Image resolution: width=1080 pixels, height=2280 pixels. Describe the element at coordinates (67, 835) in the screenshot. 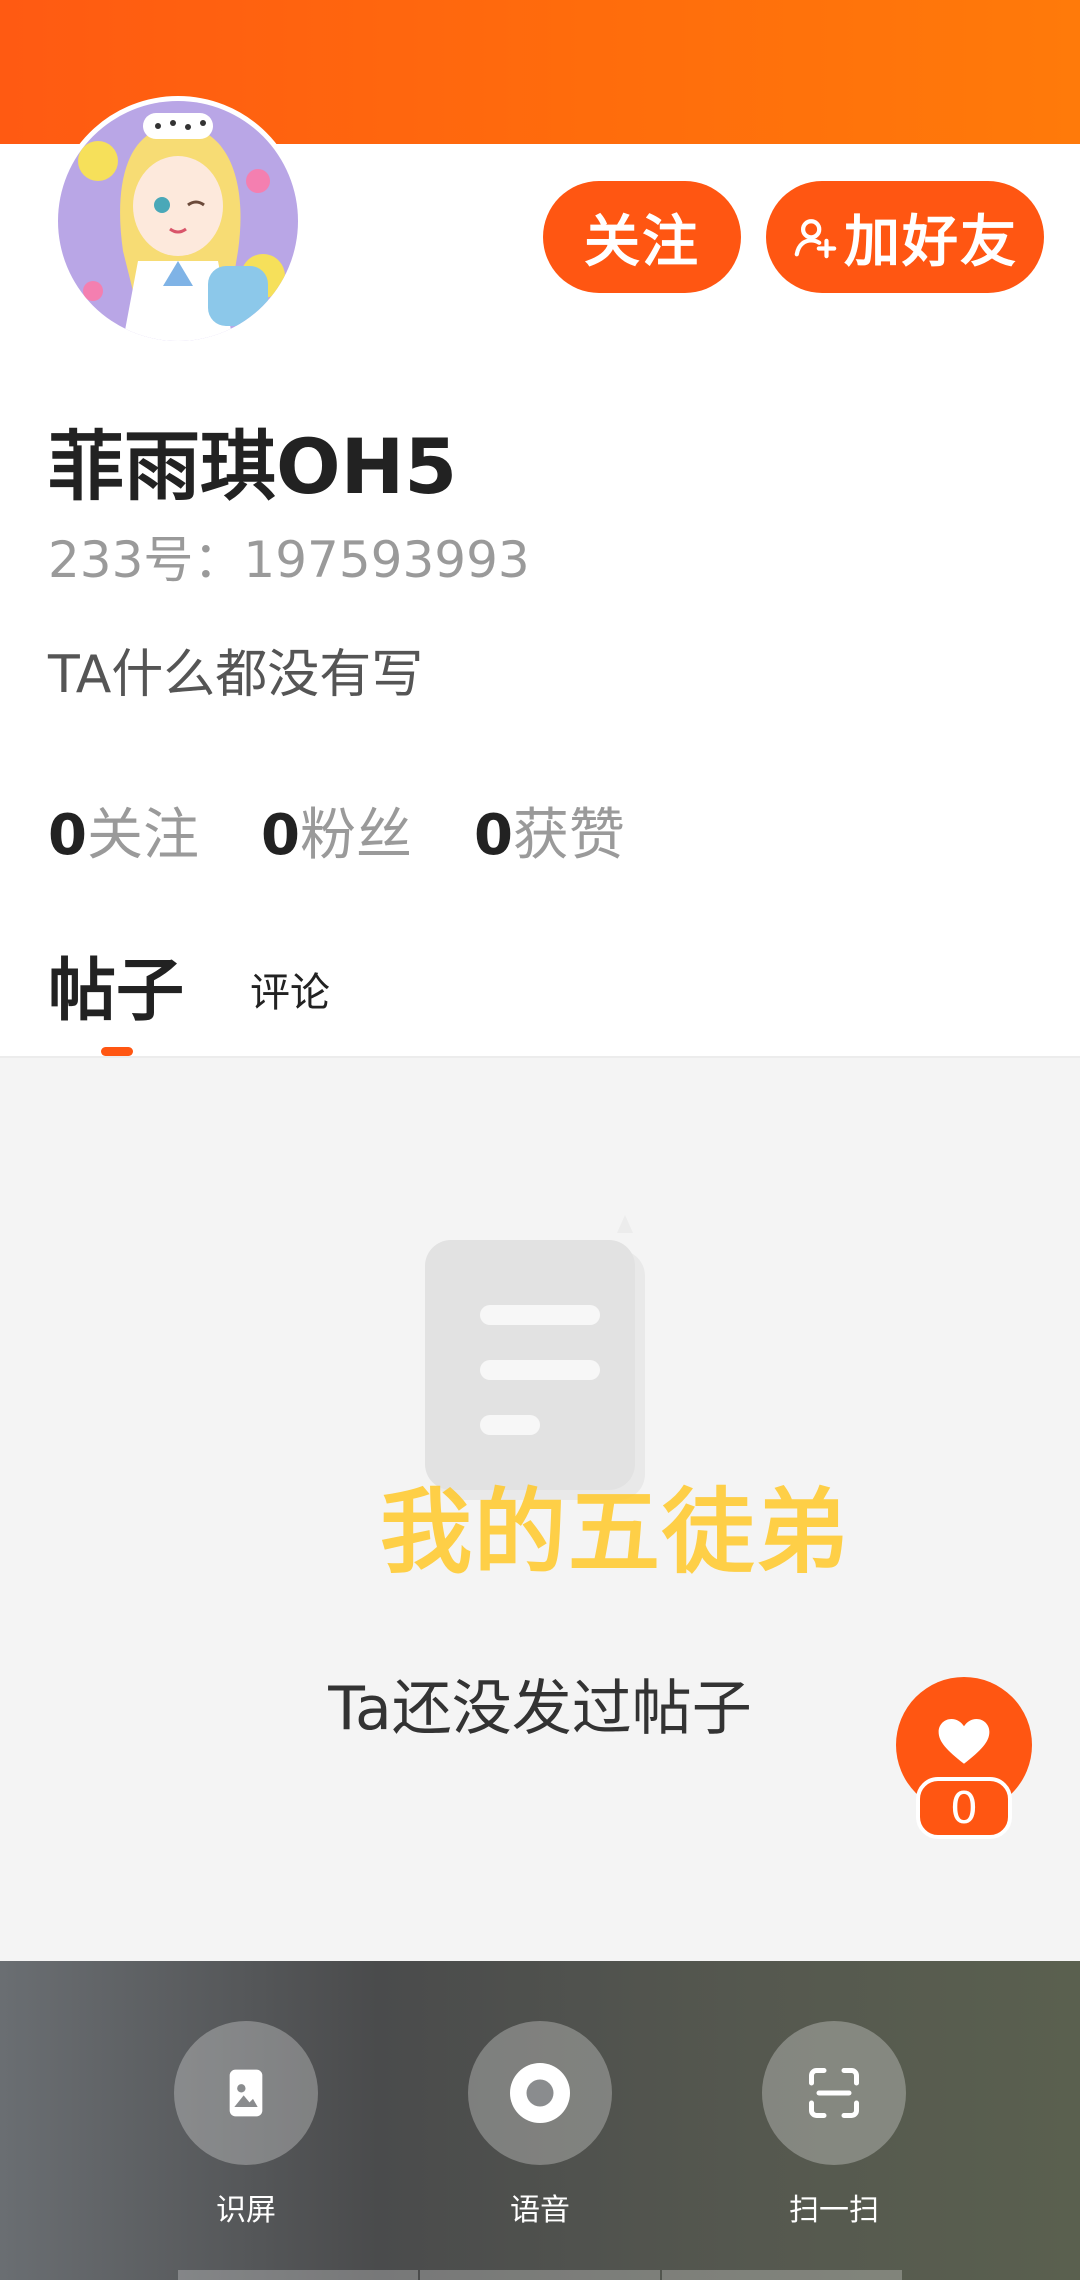

I see `stat-following-count: 0` at that location.